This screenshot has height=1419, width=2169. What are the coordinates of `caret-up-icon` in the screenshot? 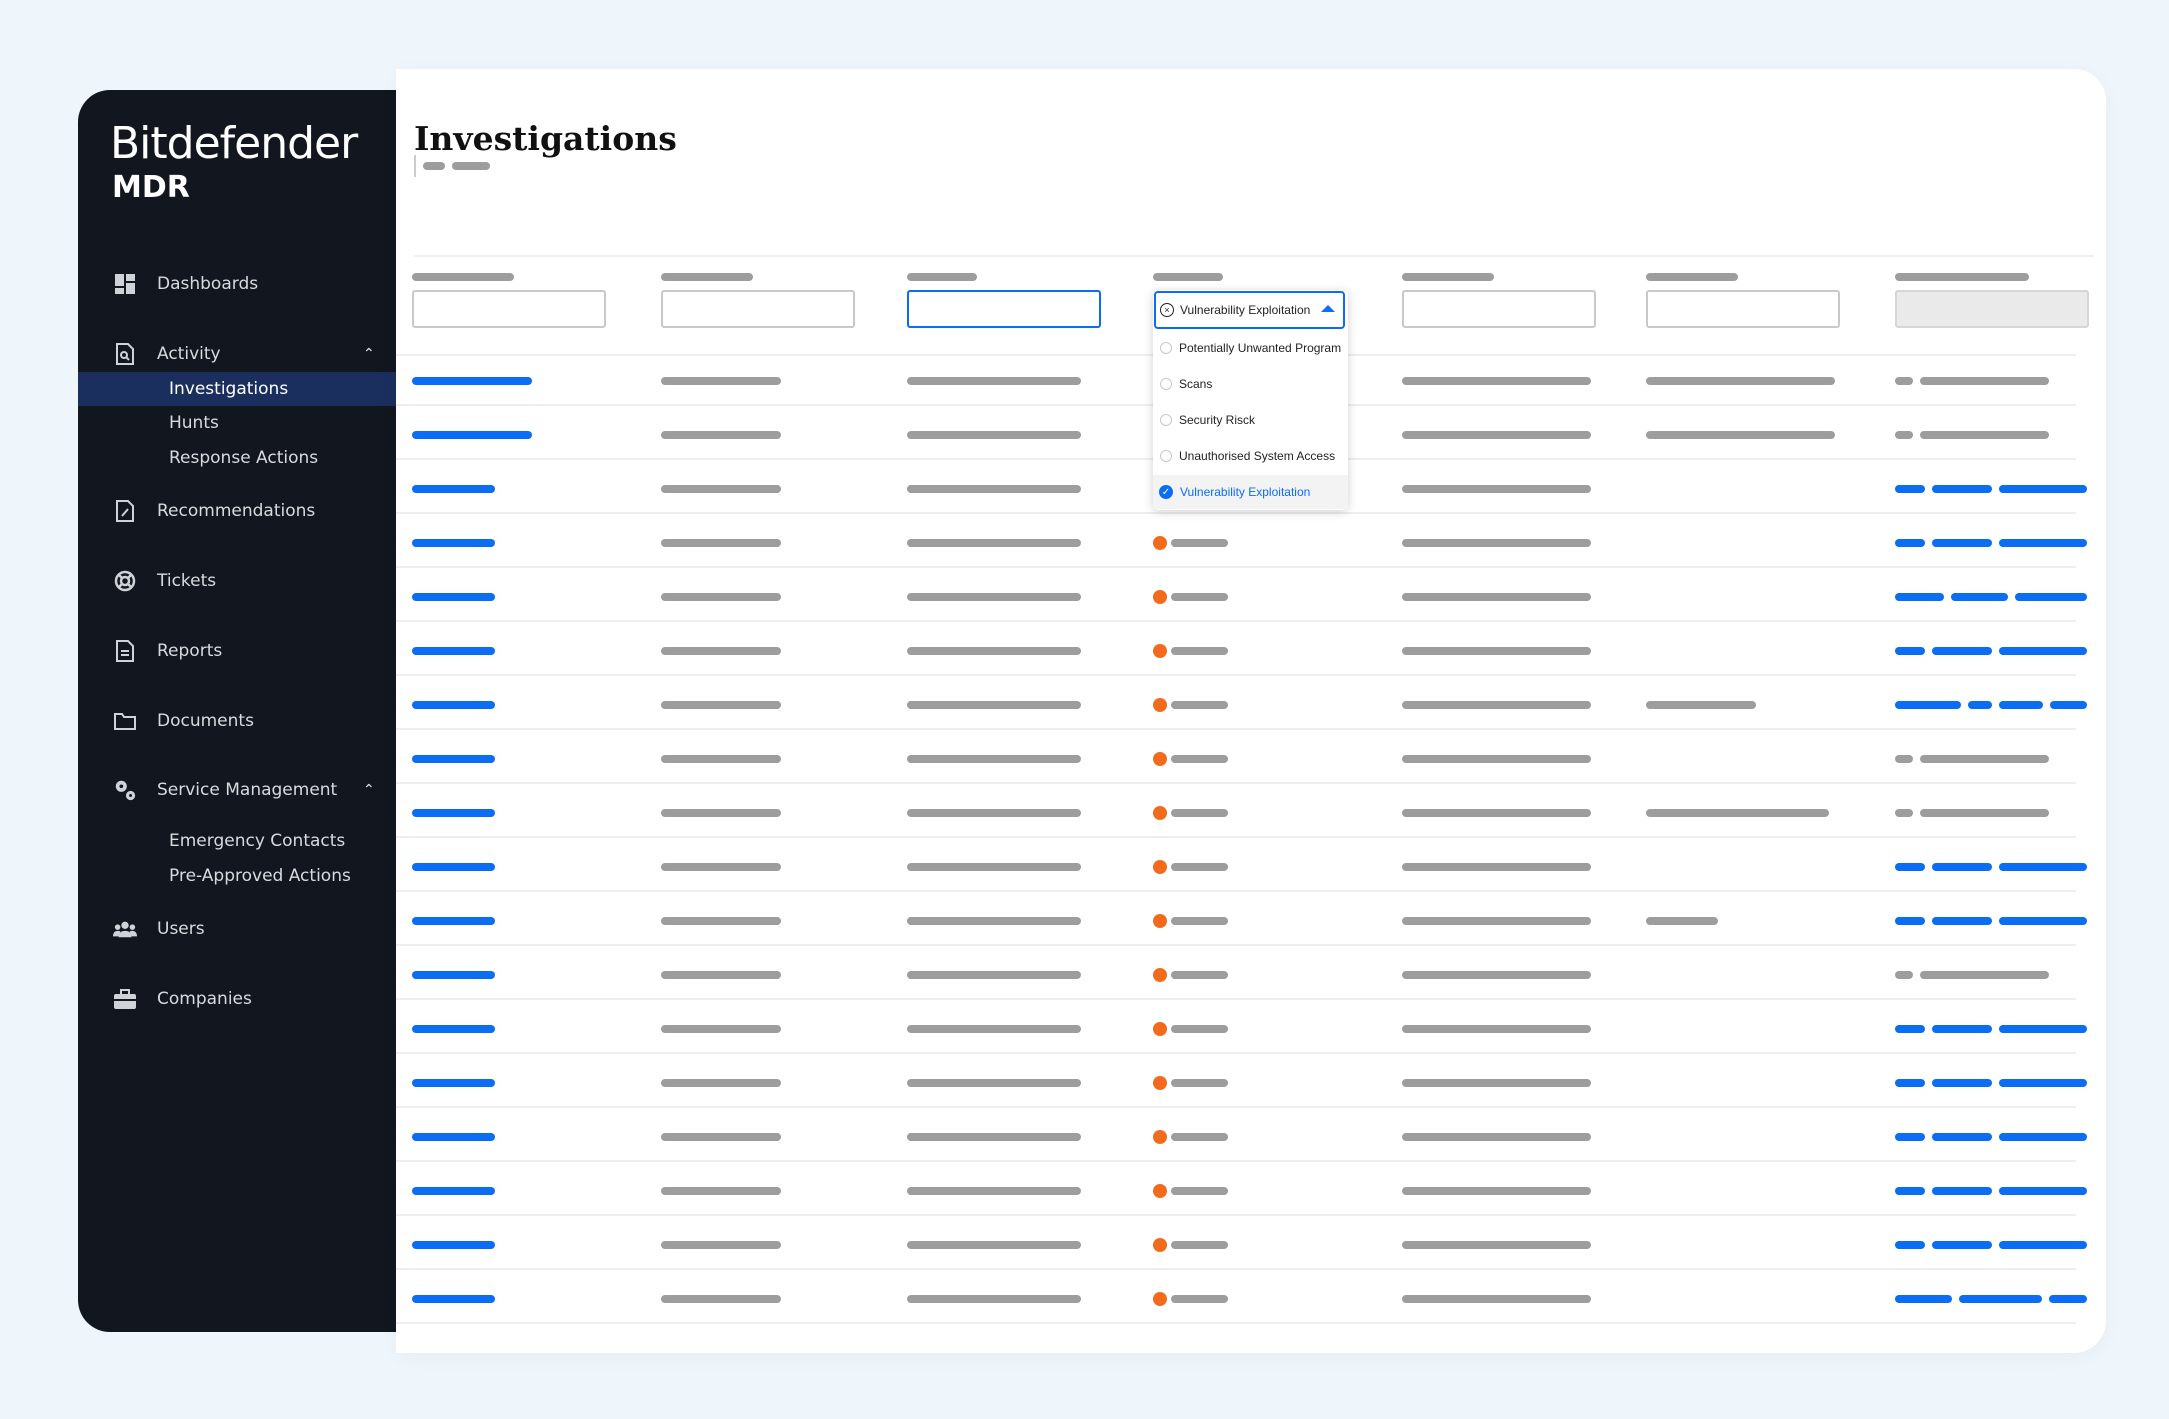 It's located at (1328, 308).